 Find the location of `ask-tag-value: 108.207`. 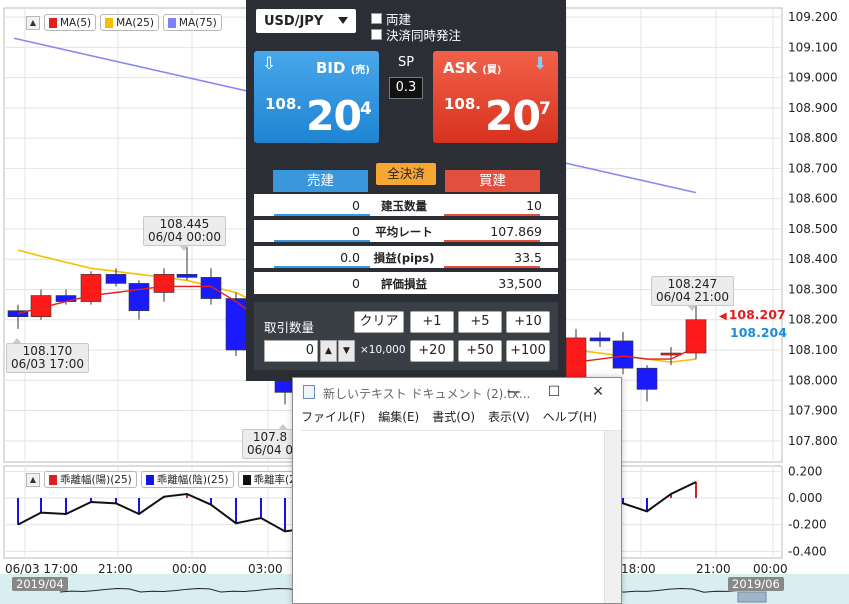

ask-tag-value: 108.207 is located at coordinates (757, 314).